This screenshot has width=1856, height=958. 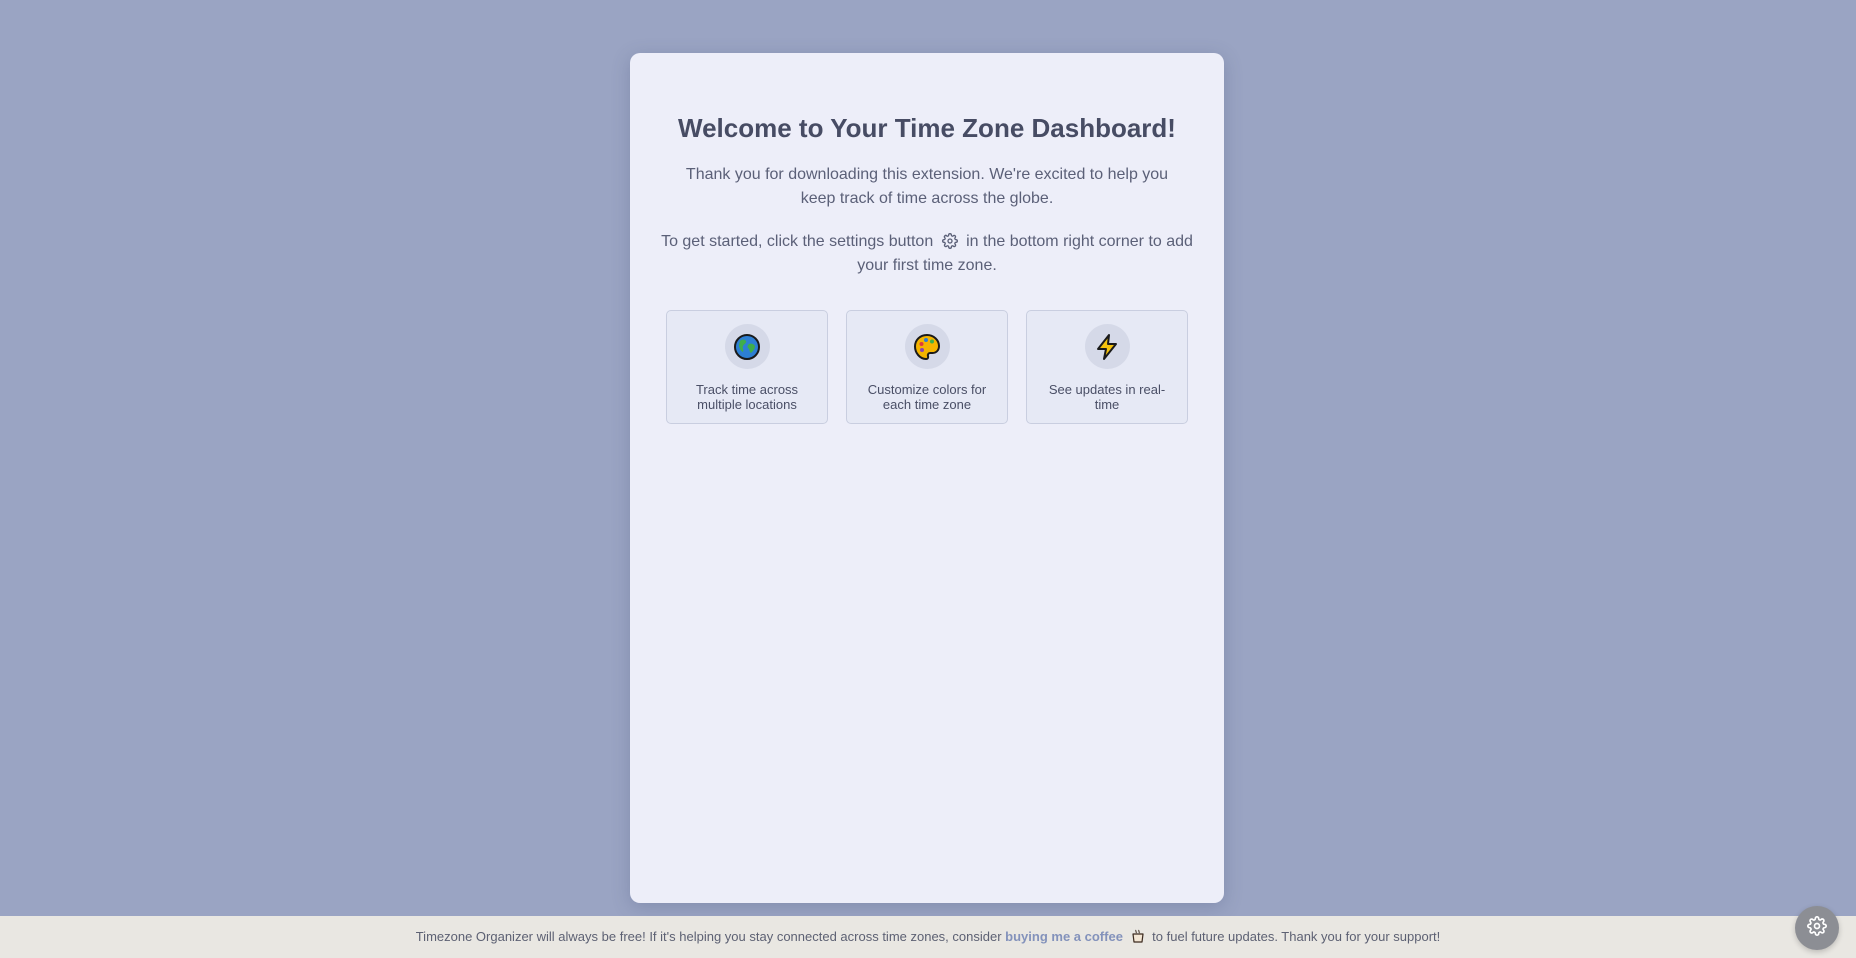 I want to click on feature-text: Customize colors for each time zone, so click(x=927, y=397).